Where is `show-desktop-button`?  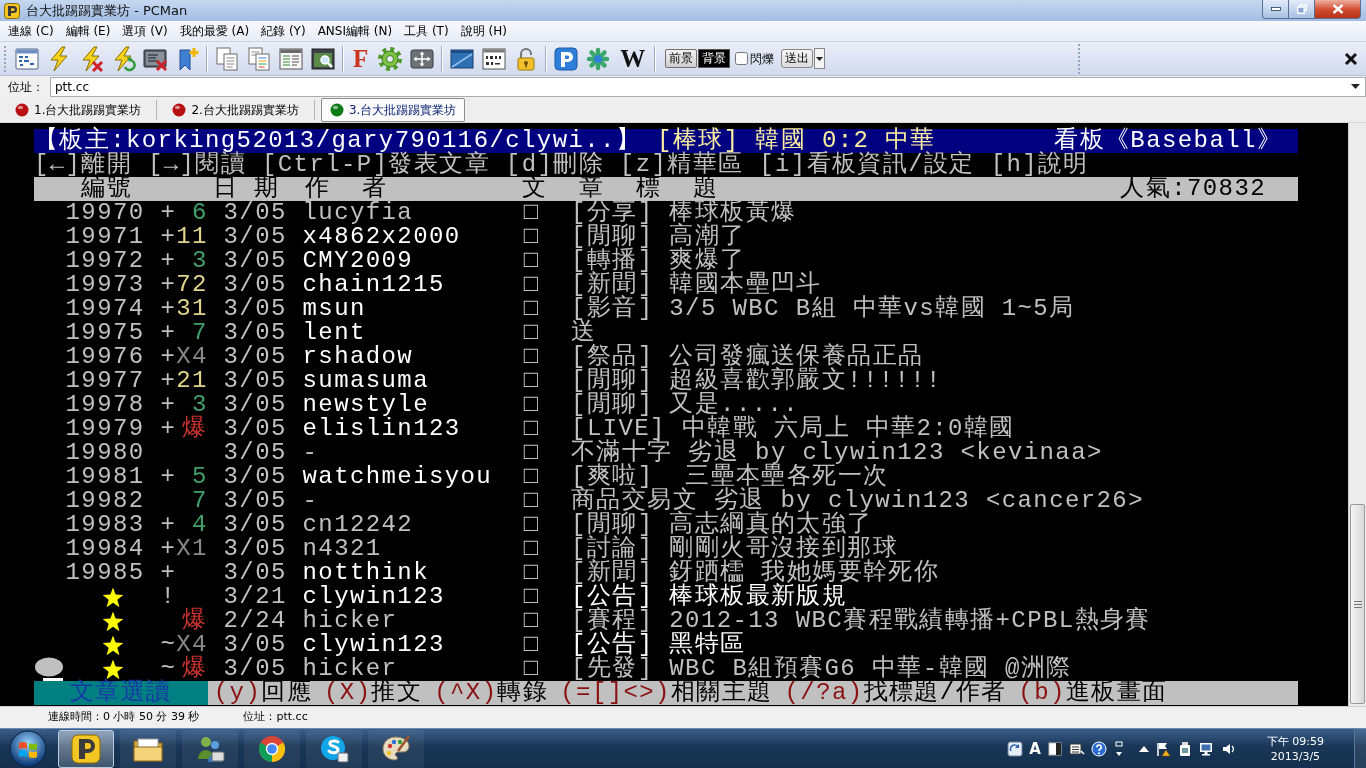
show-desktop-button is located at coordinates (1360, 748).